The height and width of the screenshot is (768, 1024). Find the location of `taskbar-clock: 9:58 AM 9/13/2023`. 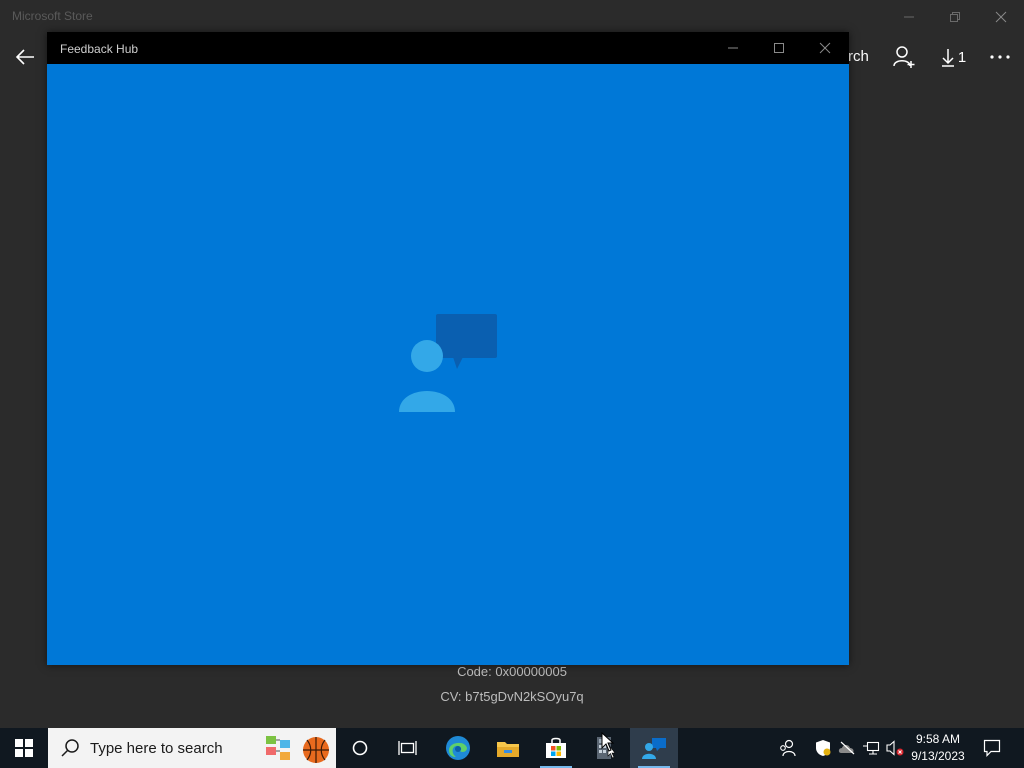

taskbar-clock: 9:58 AM 9/13/2023 is located at coordinates (938, 748).